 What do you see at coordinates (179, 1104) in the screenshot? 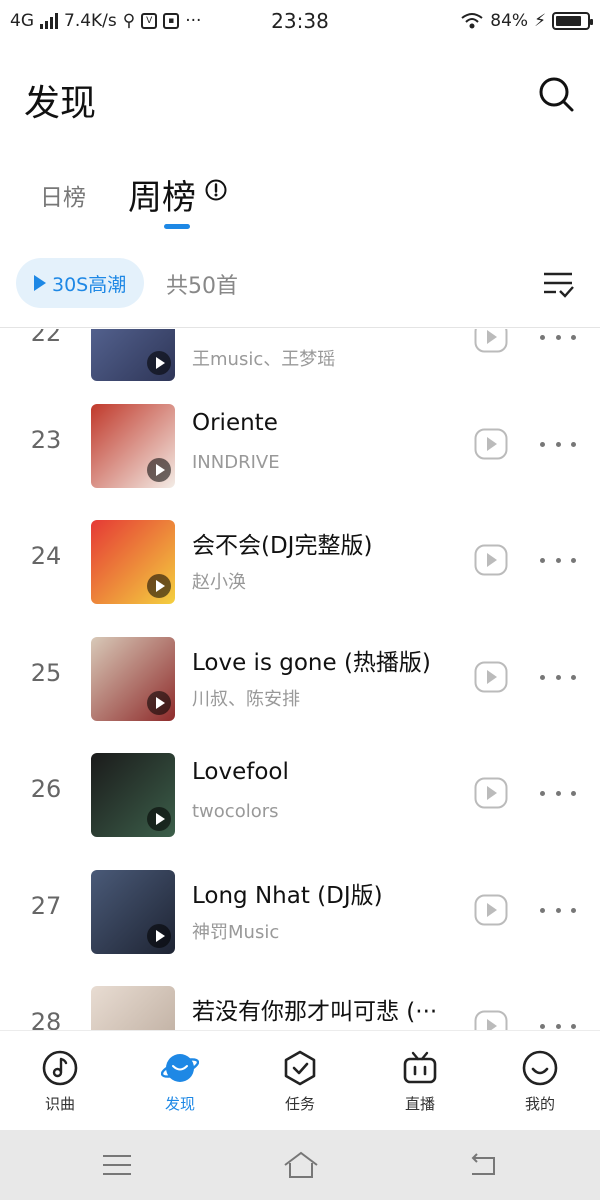
I see `nav-label: 发现` at bounding box center [179, 1104].